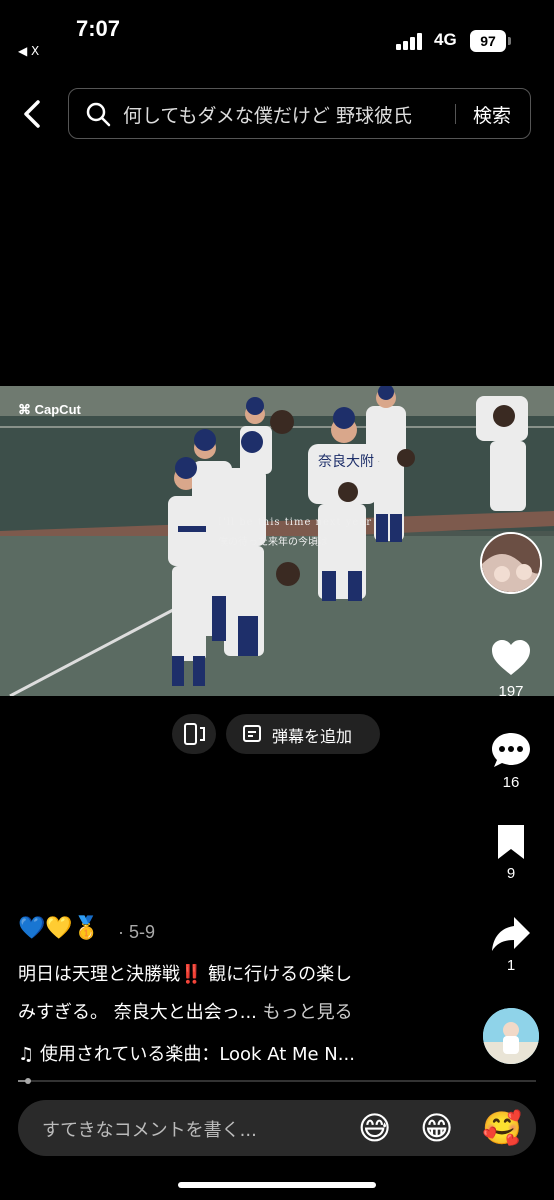  Describe the element at coordinates (273, 542) in the screenshot. I see `video-overlay-text-jp: 僕の待った来年の今頃は` at that location.